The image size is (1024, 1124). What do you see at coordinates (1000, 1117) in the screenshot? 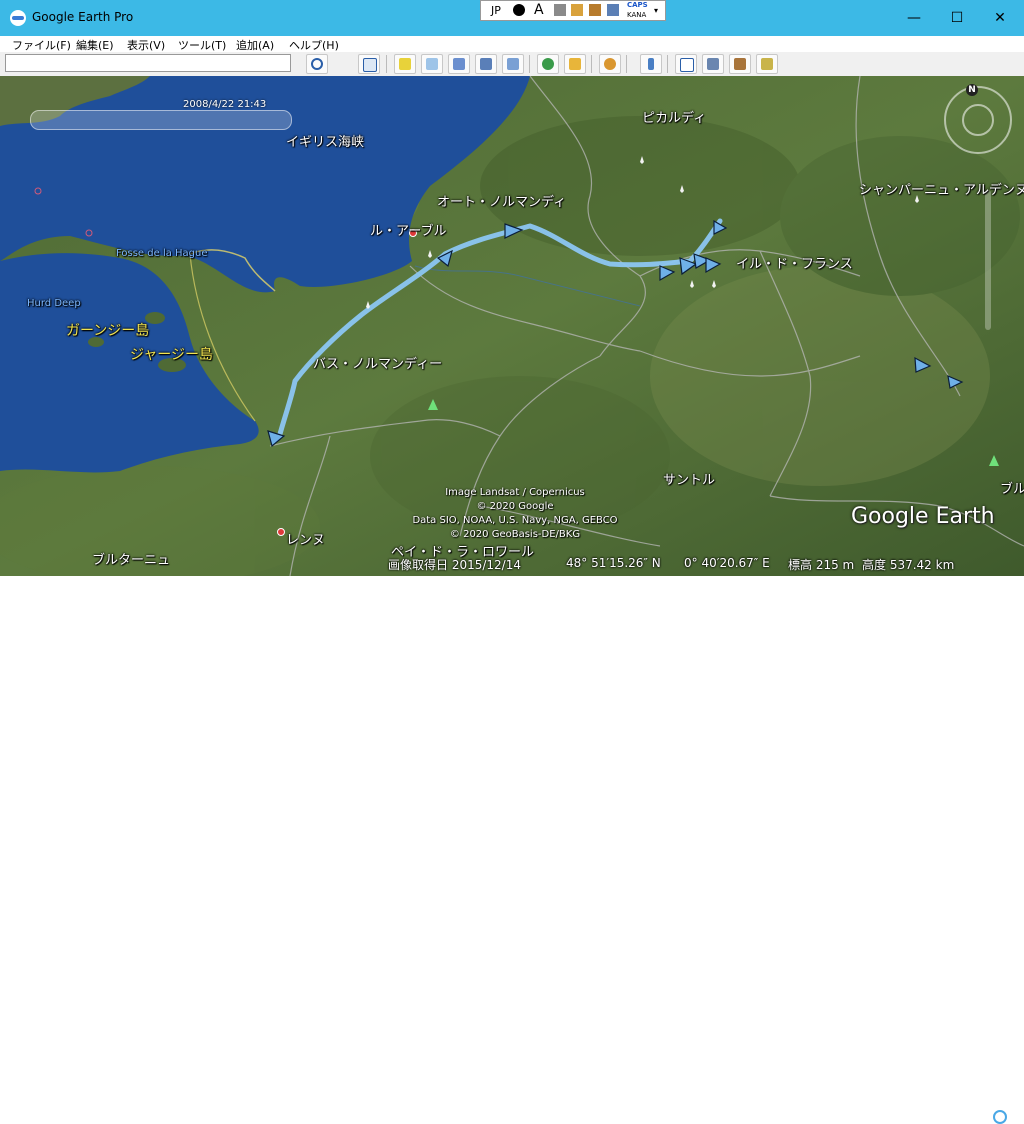
I see `streaming-status-icon` at bounding box center [1000, 1117].